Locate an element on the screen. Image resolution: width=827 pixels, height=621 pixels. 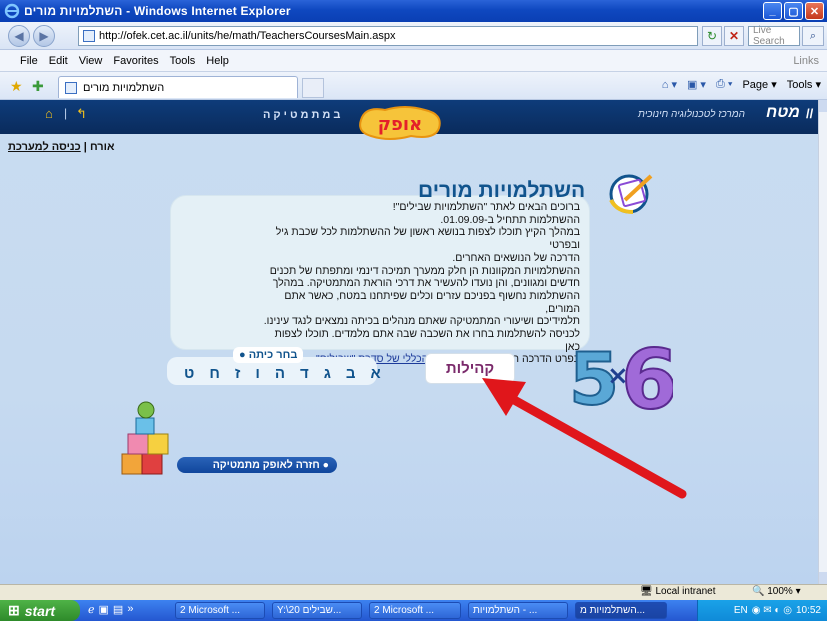
back-to-ofek-button: ● חזרה לאופק מתמטיקה is located at coordinates (257, 465).